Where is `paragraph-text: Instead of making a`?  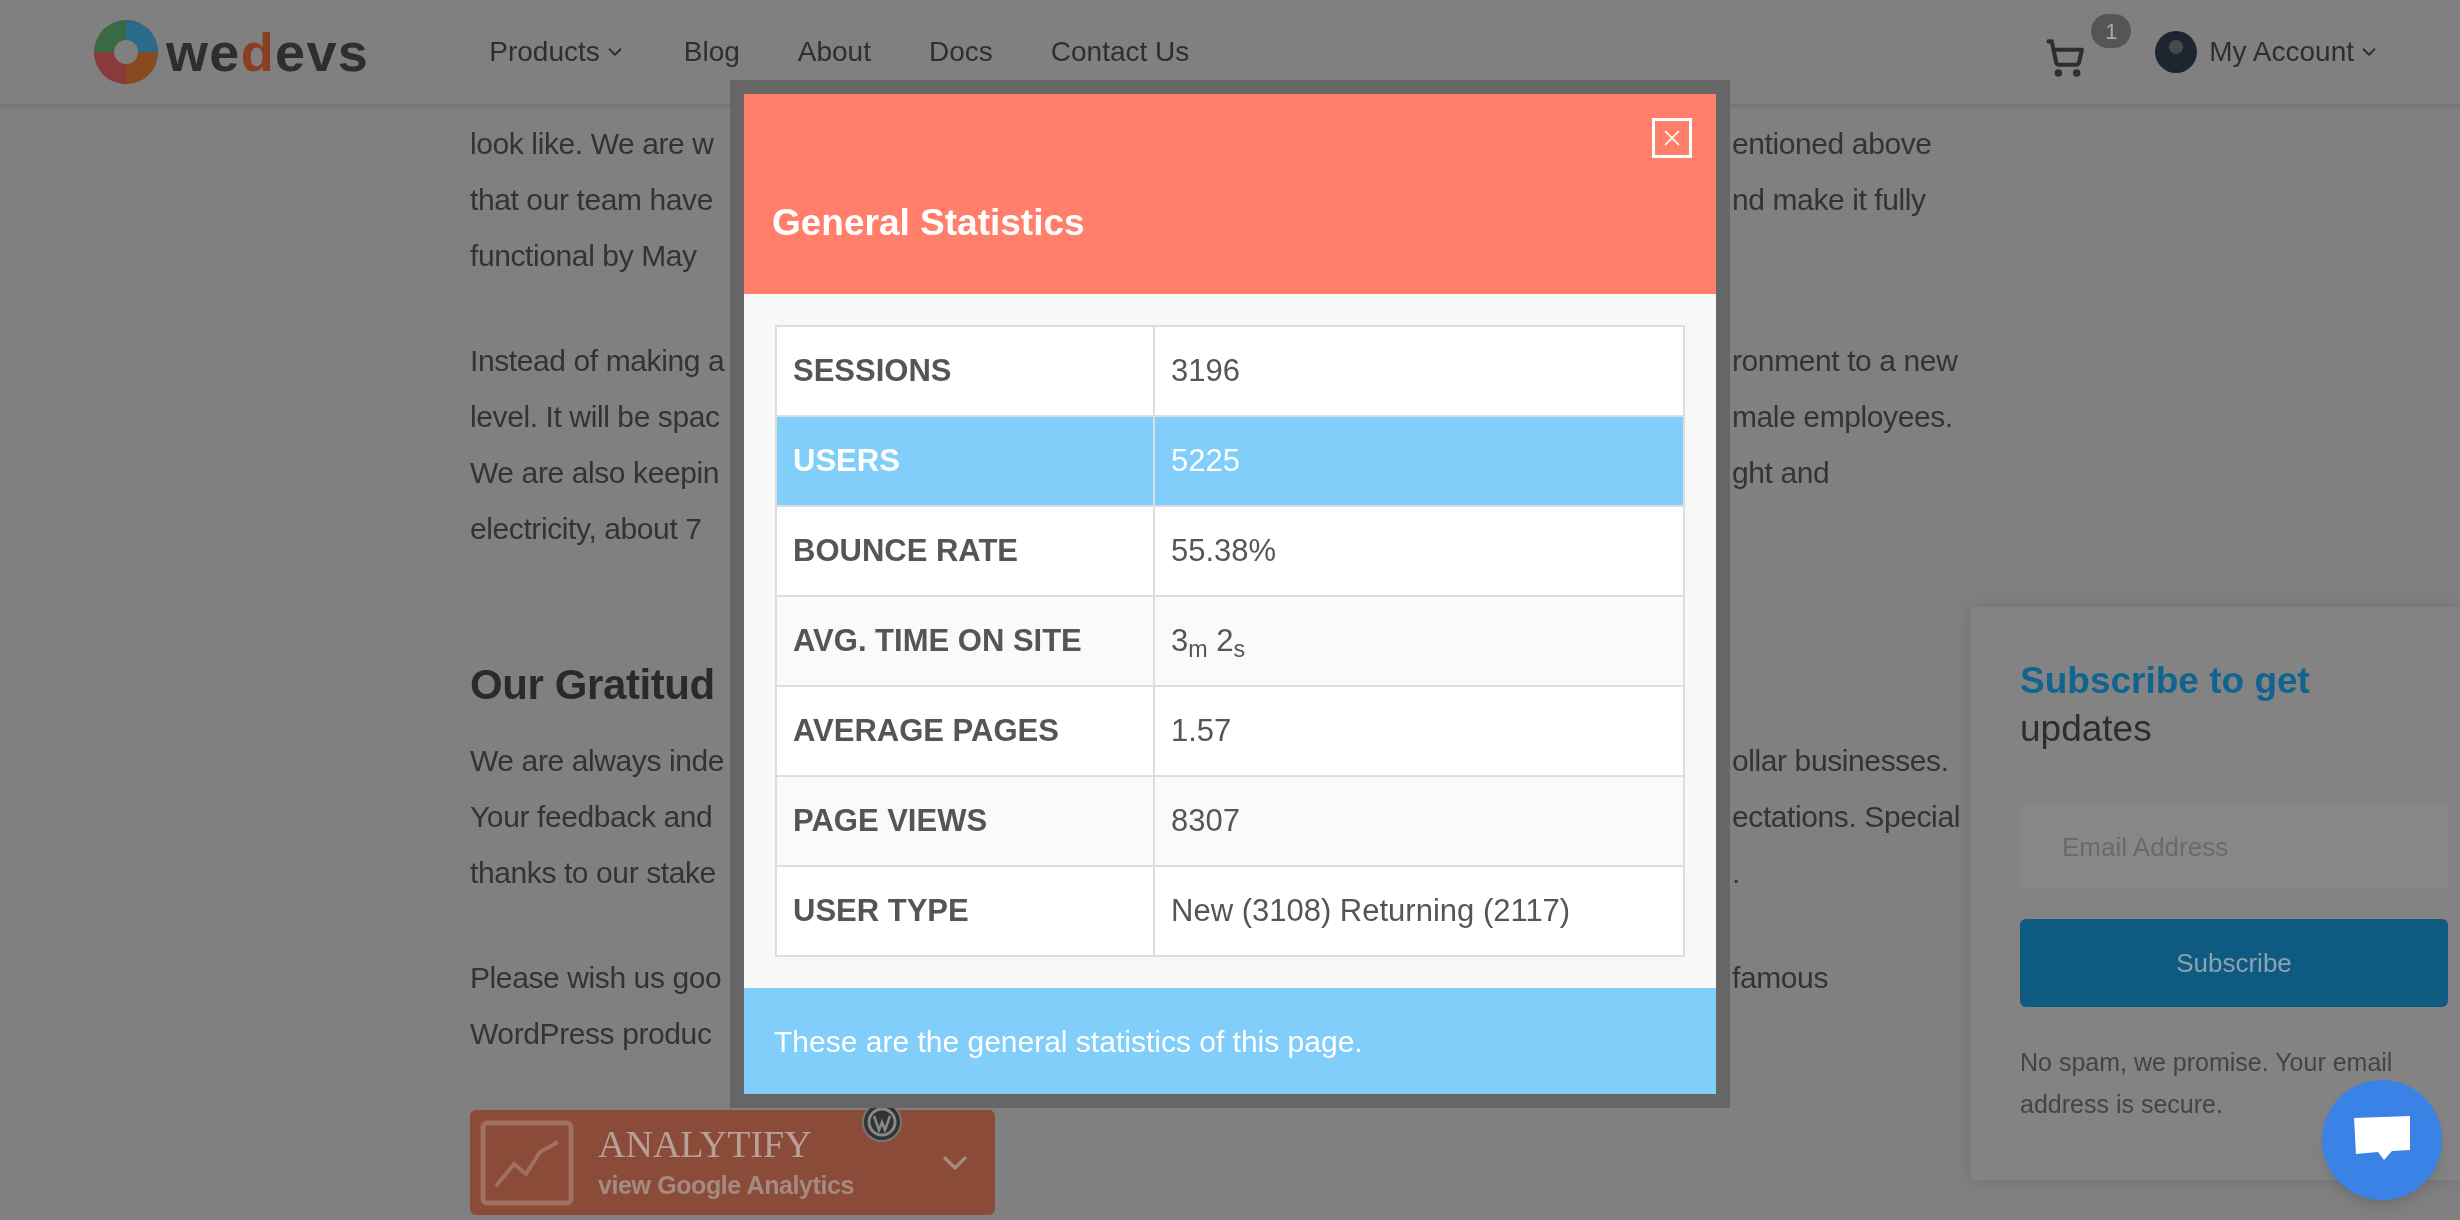
paragraph-text: Instead of making a is located at coordinates (597, 360).